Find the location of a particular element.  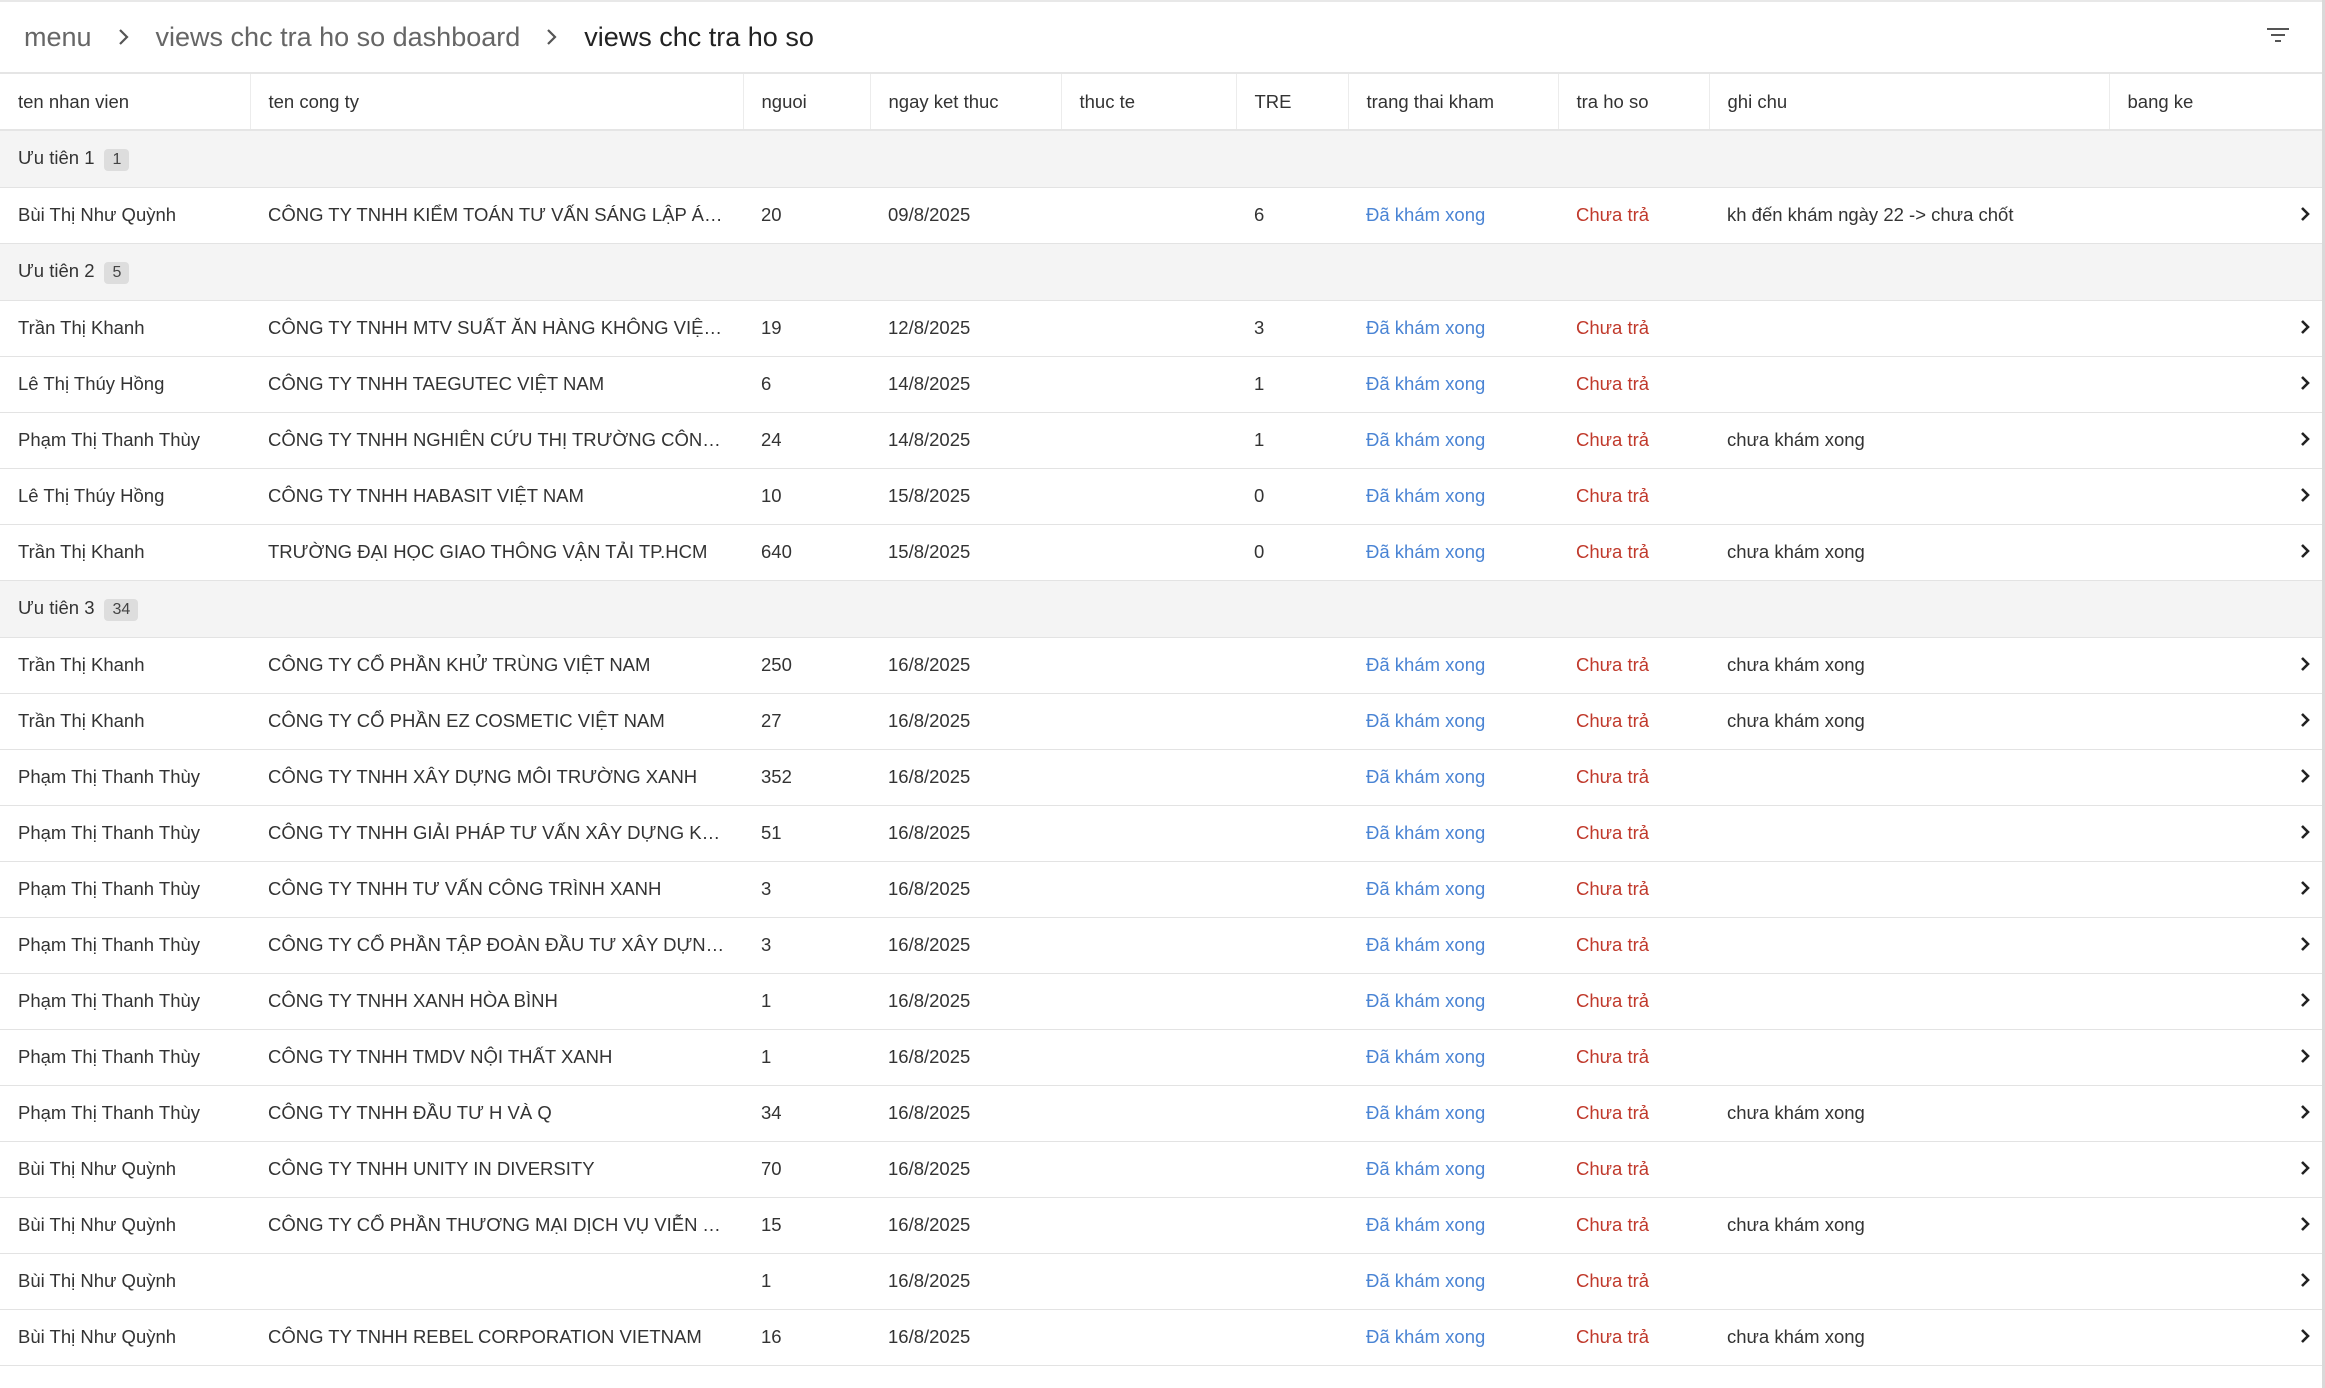

group-count-badge: 34 is located at coordinates (121, 609).